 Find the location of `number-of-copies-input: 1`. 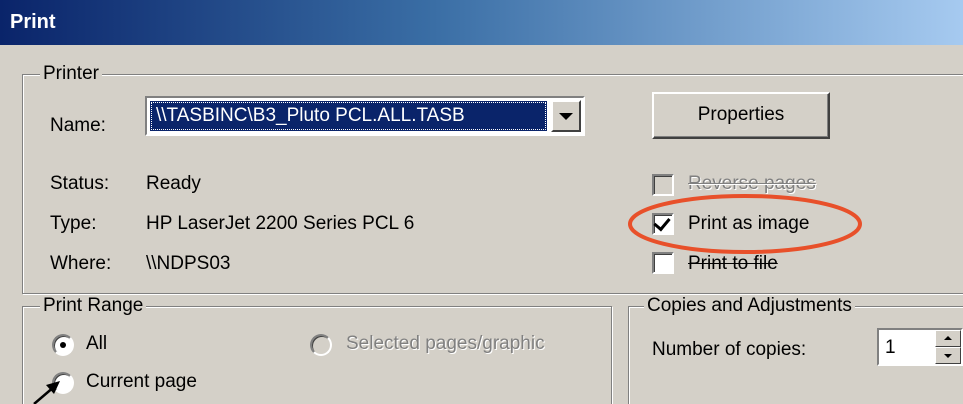

number-of-copies-input: 1 is located at coordinates (920, 347).